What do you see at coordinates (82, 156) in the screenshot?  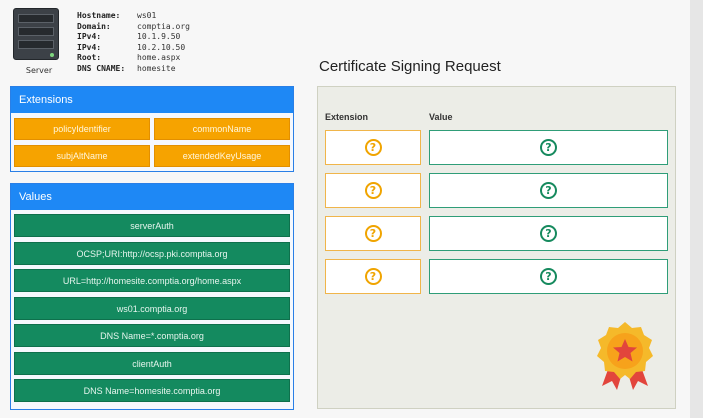 I see `extension-chip-subjaltname: subjAltName` at bounding box center [82, 156].